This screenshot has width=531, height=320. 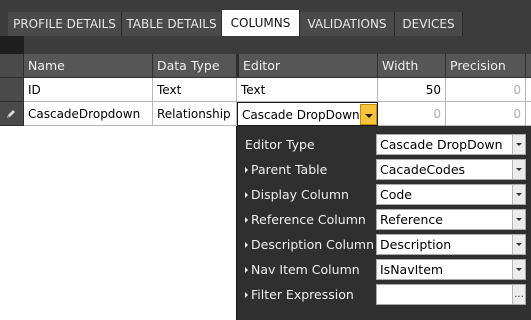 I want to click on cell-editor: Text, so click(x=307, y=90).